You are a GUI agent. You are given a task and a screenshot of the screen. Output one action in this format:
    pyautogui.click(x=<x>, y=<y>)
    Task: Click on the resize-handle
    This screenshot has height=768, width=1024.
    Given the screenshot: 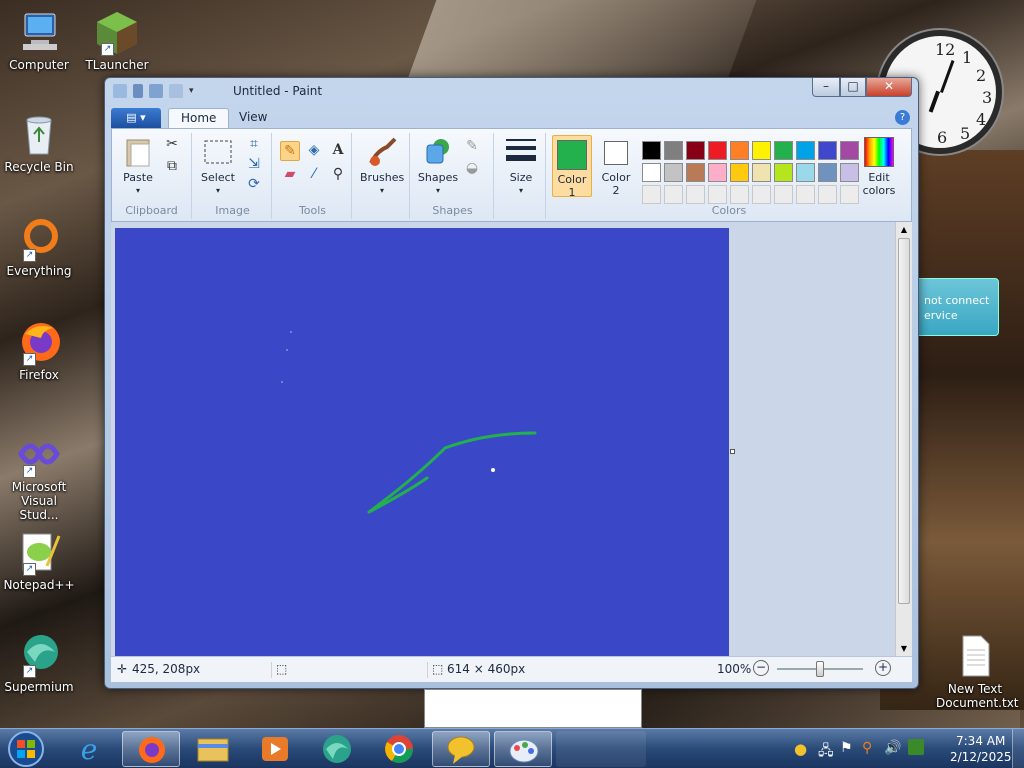 What is the action you would take?
    pyautogui.click(x=732, y=451)
    